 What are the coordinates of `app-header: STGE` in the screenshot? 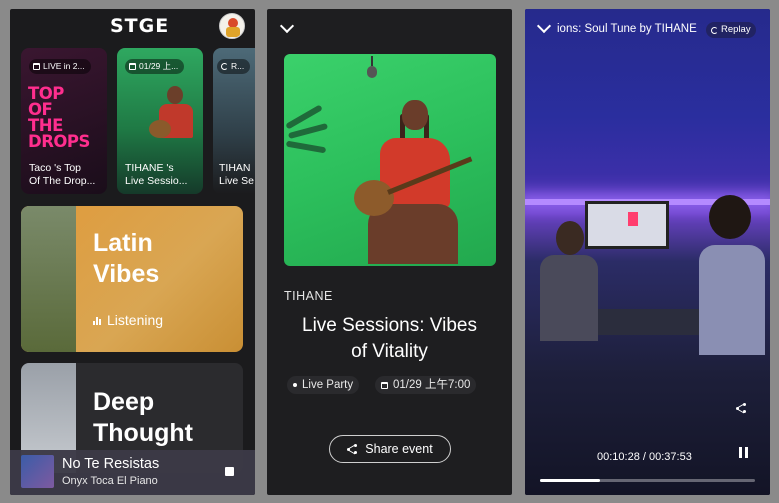 It's located at (132, 26).